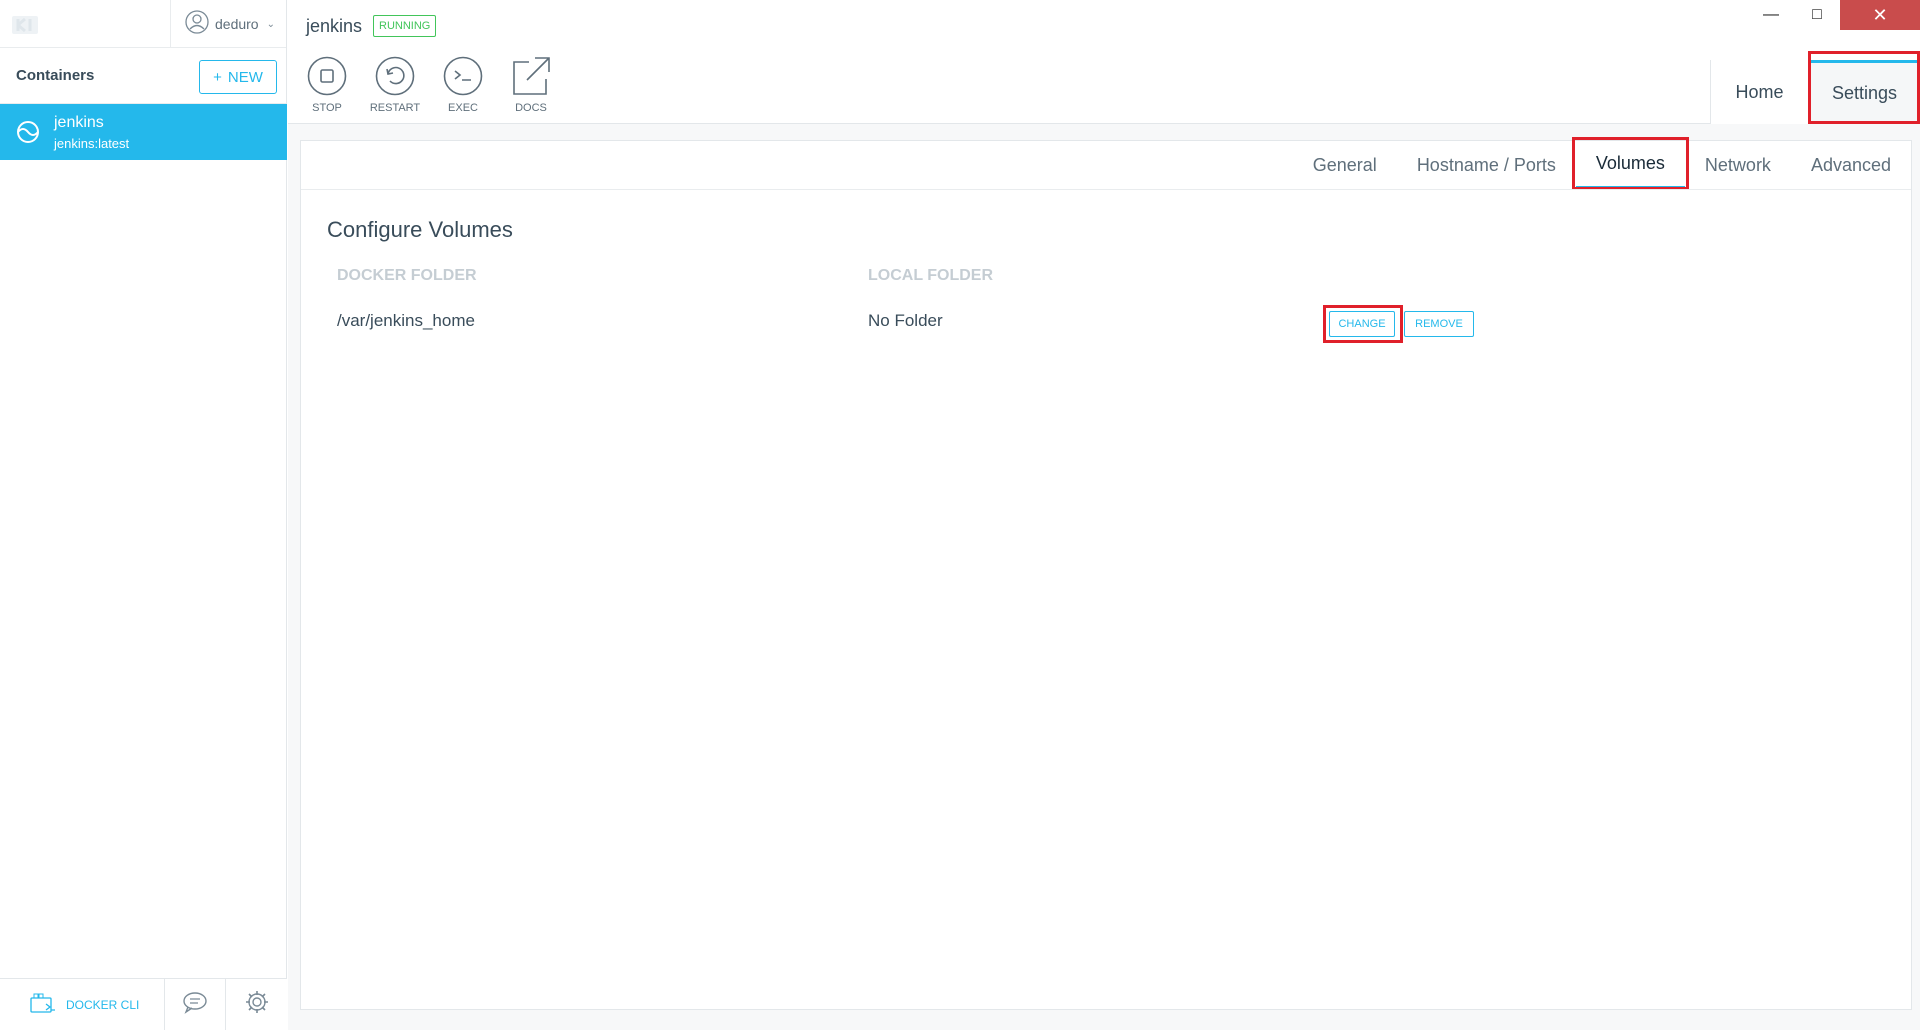  I want to click on new-container-button: + NEW, so click(238, 77).